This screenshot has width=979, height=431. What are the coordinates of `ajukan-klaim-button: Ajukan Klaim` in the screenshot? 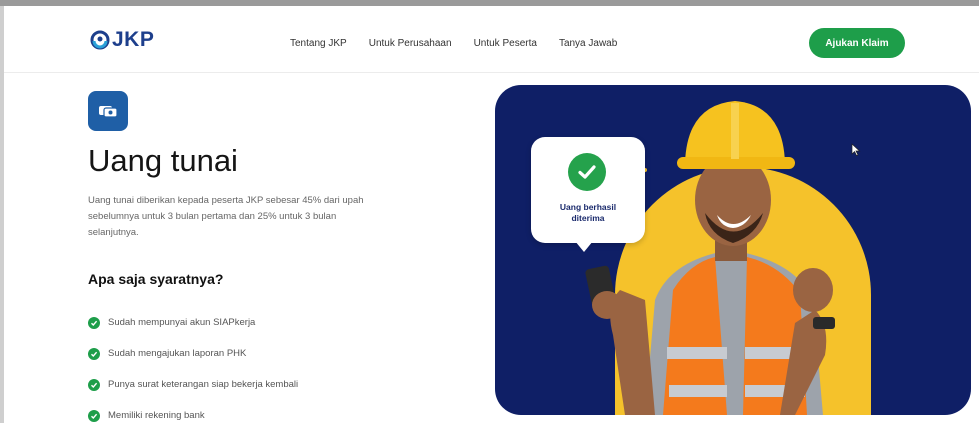 It's located at (857, 43).